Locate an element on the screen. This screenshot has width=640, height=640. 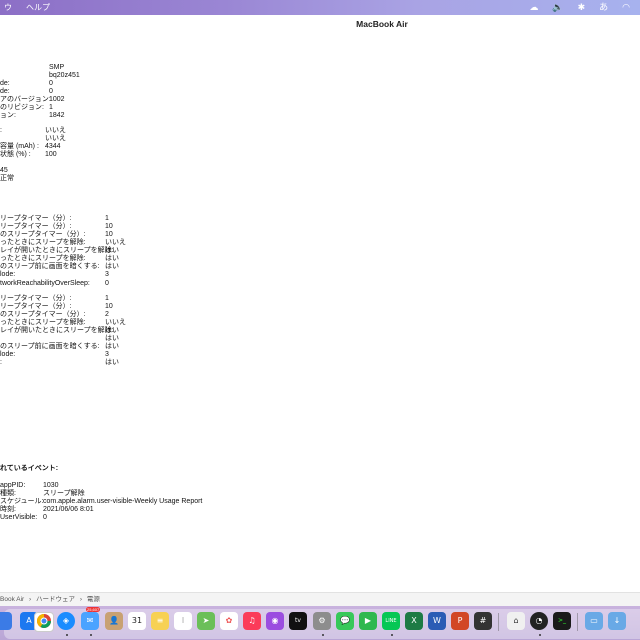
photos-icon: ✿ is located at coordinates (229, 621).